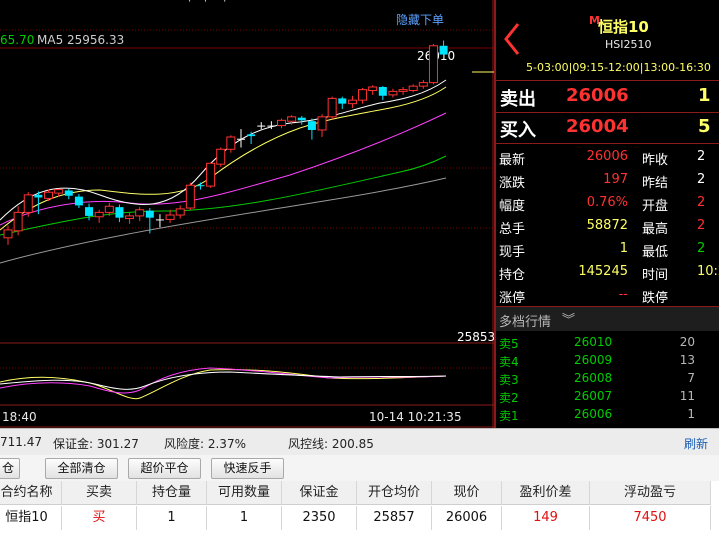 The image size is (719, 543). Describe the element at coordinates (597, 126) in the screenshot. I see `buy-price: 26004` at that location.